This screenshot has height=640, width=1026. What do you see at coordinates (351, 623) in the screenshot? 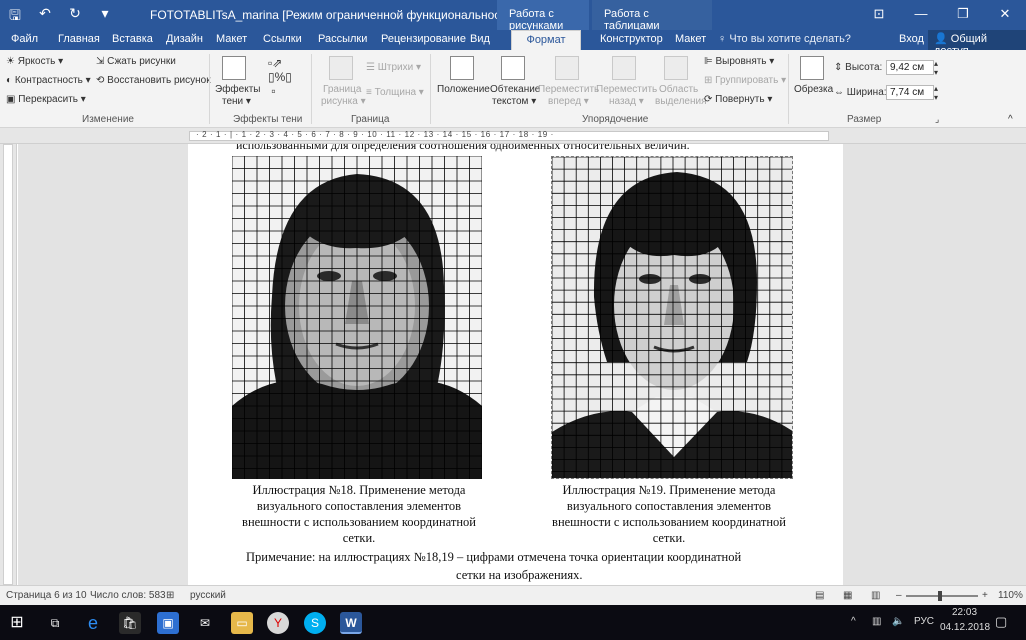
I see `word-app-icon: W` at bounding box center [351, 623].